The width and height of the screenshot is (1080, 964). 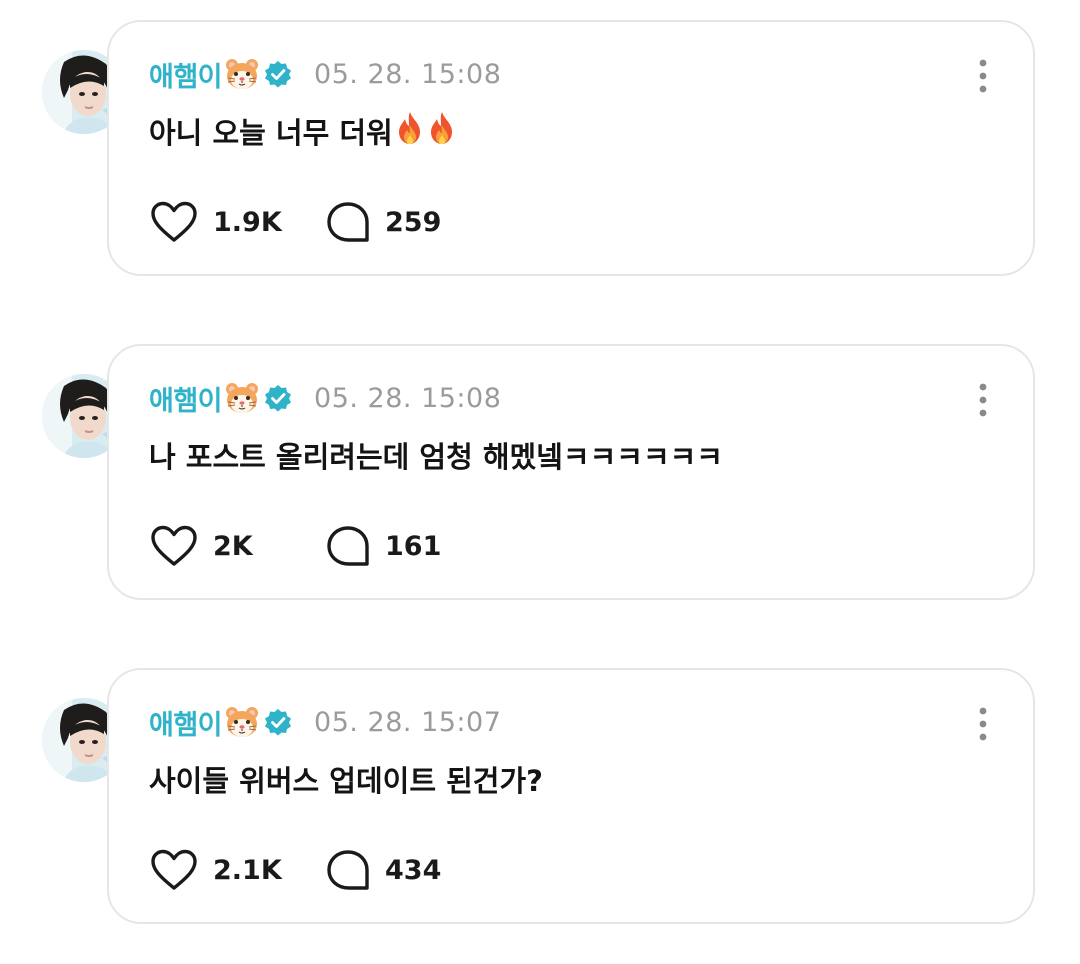 I want to click on comment-count: 434, so click(x=413, y=870).